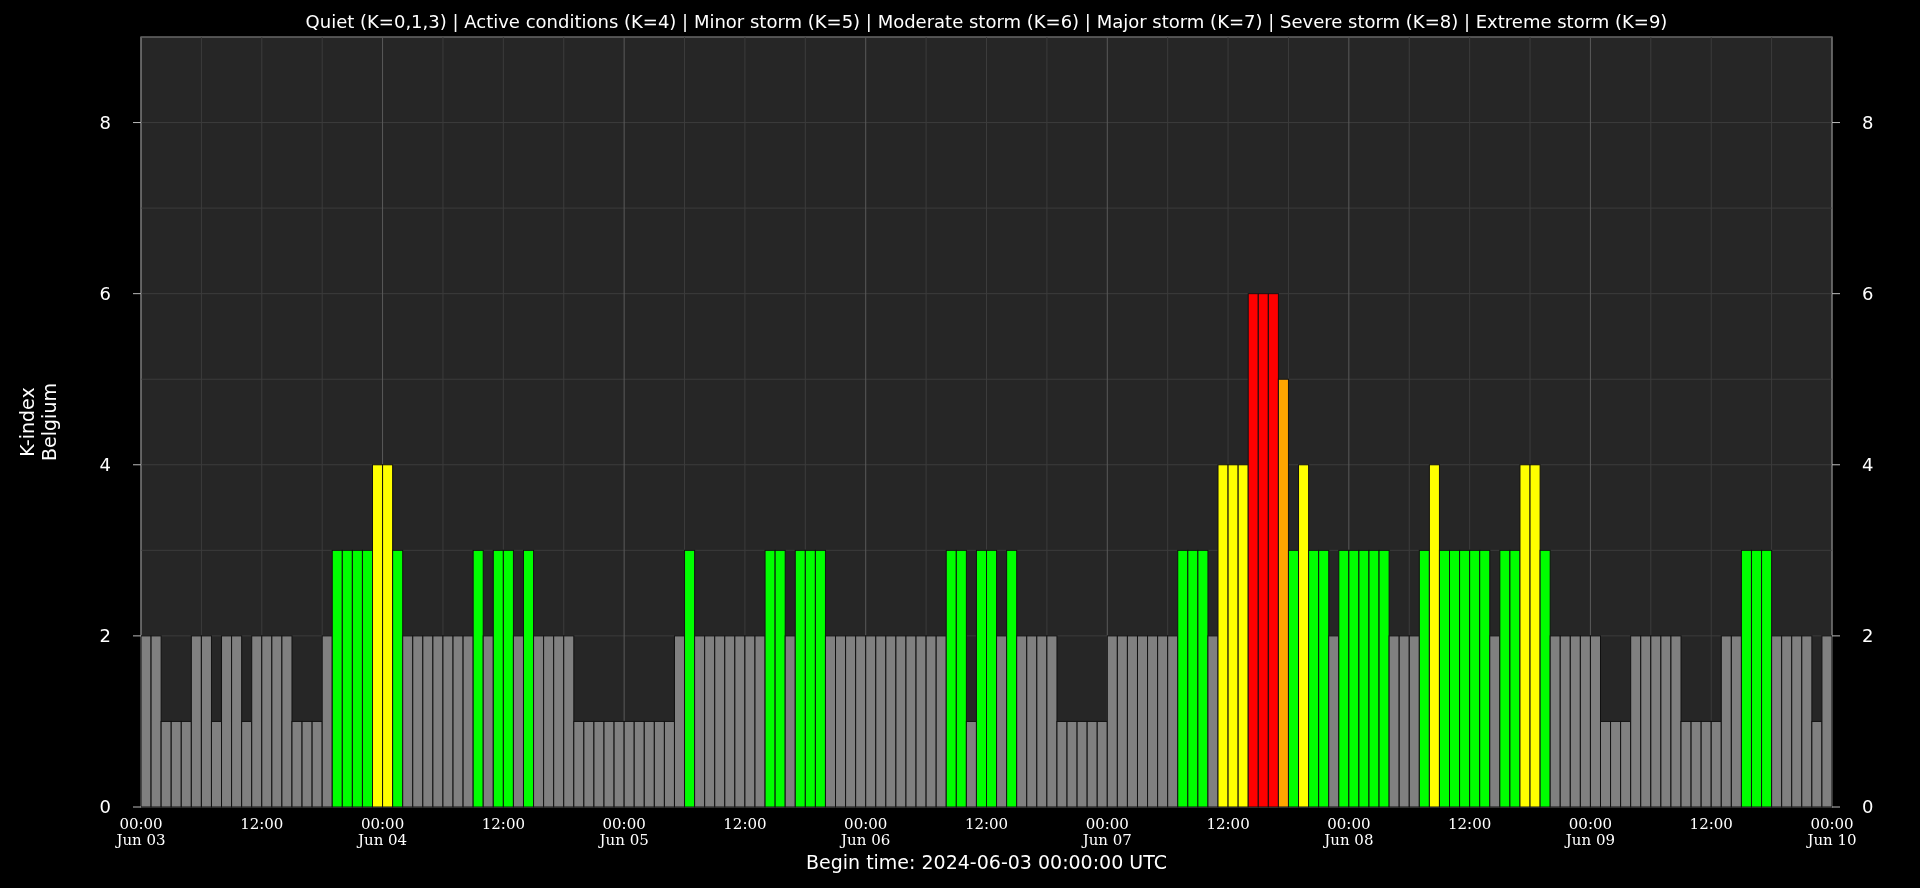  I want to click on chart-title: Quiet (K=0,1,3) | Active conditions (K=4) | Minor storm (K=5) | Moderate storm (K=6) | Major storm (K=7) | Severe storm (K=8) | Extreme storm (K=9), so click(986, 21).